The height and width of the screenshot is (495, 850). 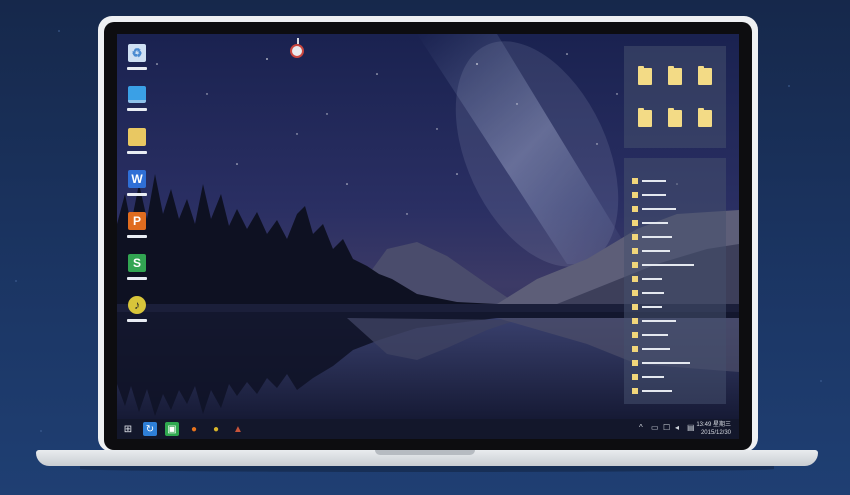 I want to click on document-glyph, so click(x=137, y=137).